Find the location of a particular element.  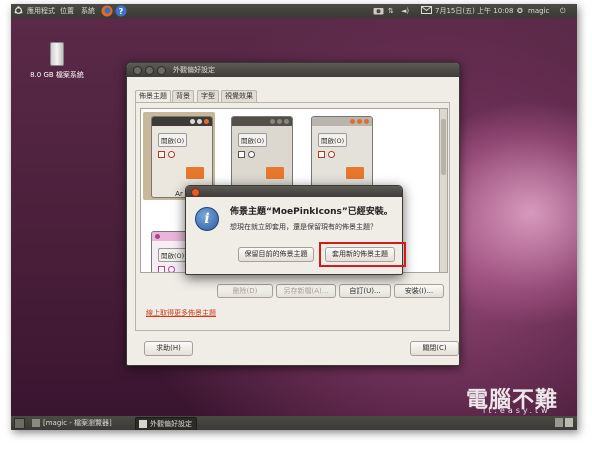

menu-places: 位置 is located at coordinates (67, 11).